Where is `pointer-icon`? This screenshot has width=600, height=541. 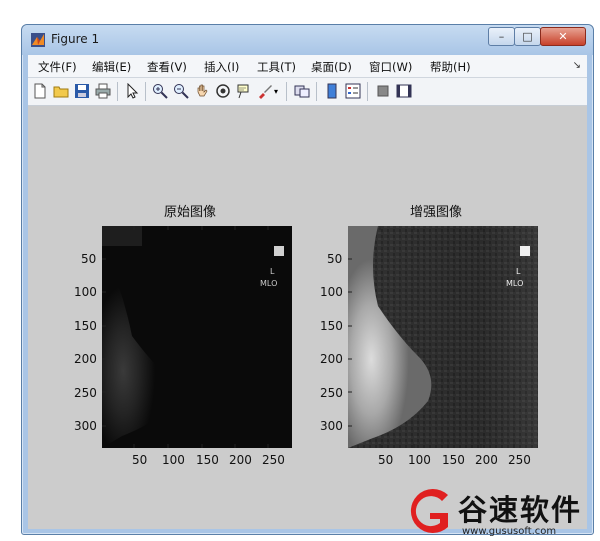 pointer-icon is located at coordinates (132, 91).